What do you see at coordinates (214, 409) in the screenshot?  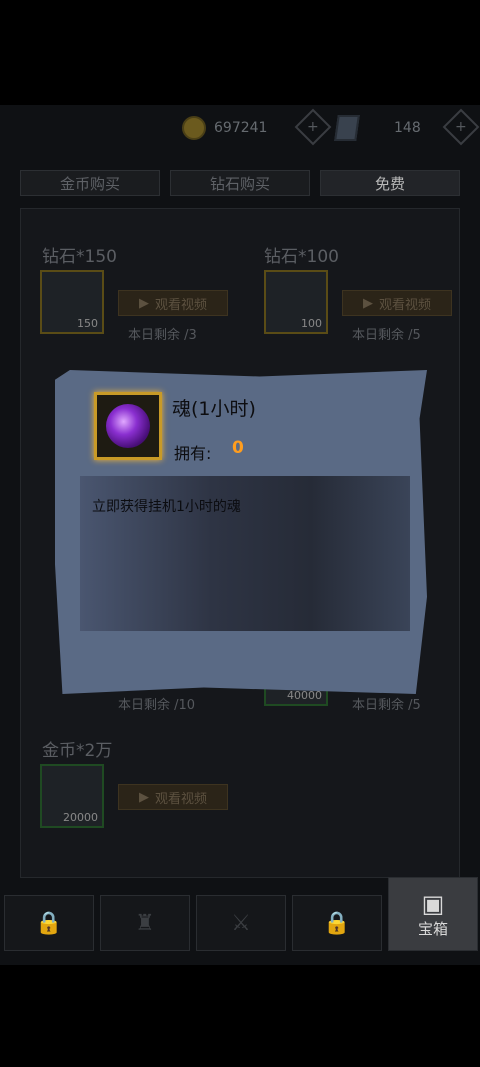 I see `popup-title: 魂(1小时)` at bounding box center [214, 409].